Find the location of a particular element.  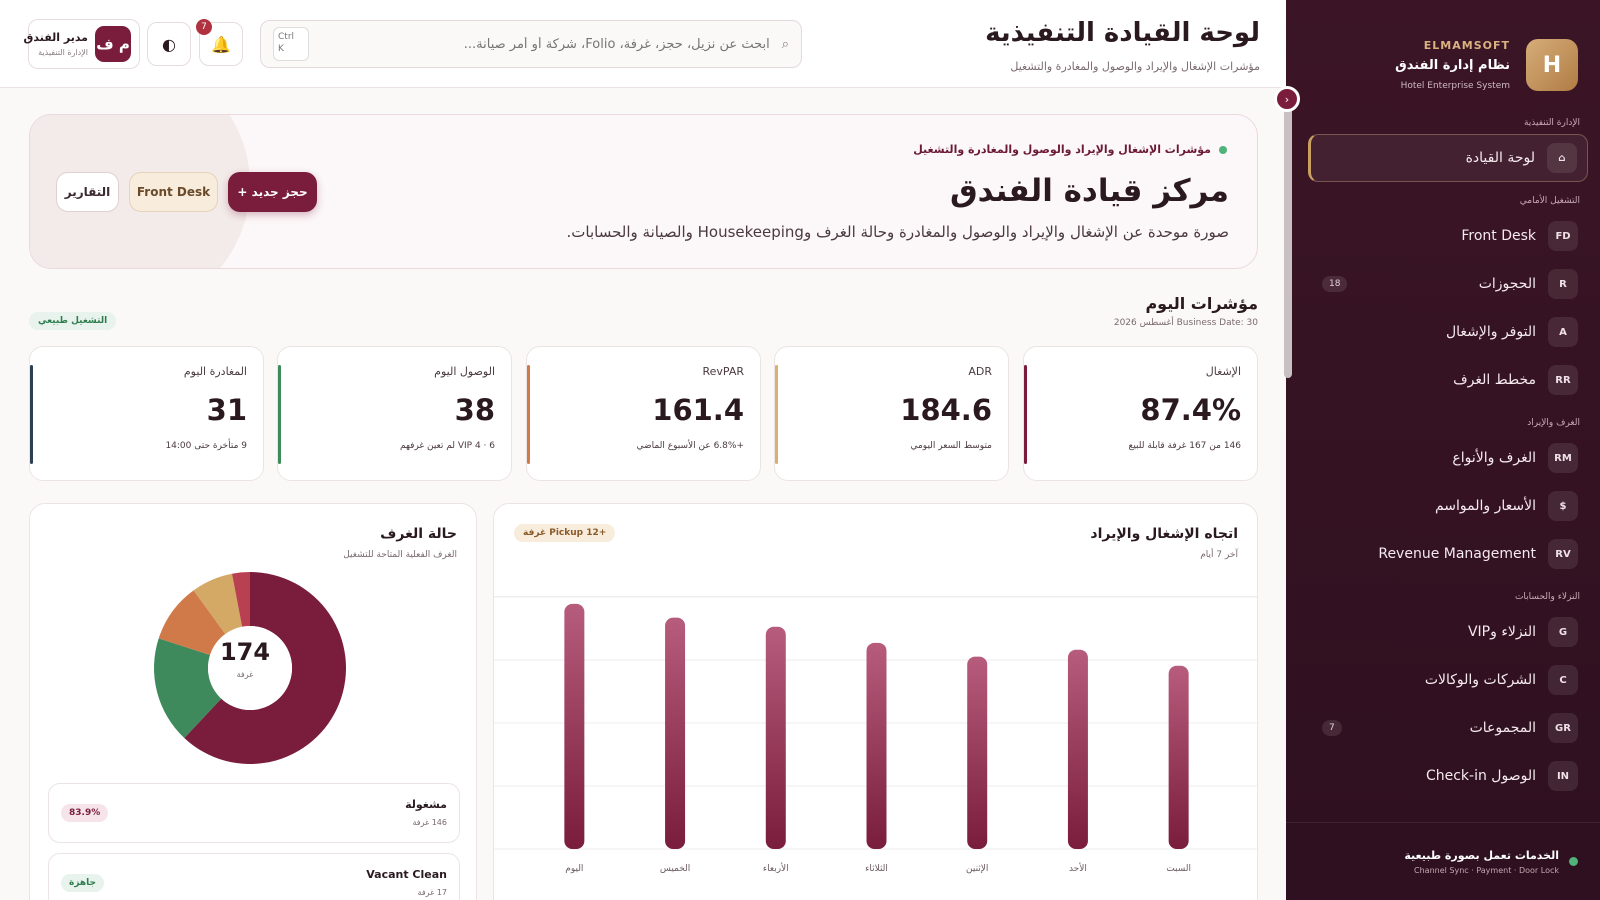

search-icon: ⌕ is located at coordinates (785, 44).